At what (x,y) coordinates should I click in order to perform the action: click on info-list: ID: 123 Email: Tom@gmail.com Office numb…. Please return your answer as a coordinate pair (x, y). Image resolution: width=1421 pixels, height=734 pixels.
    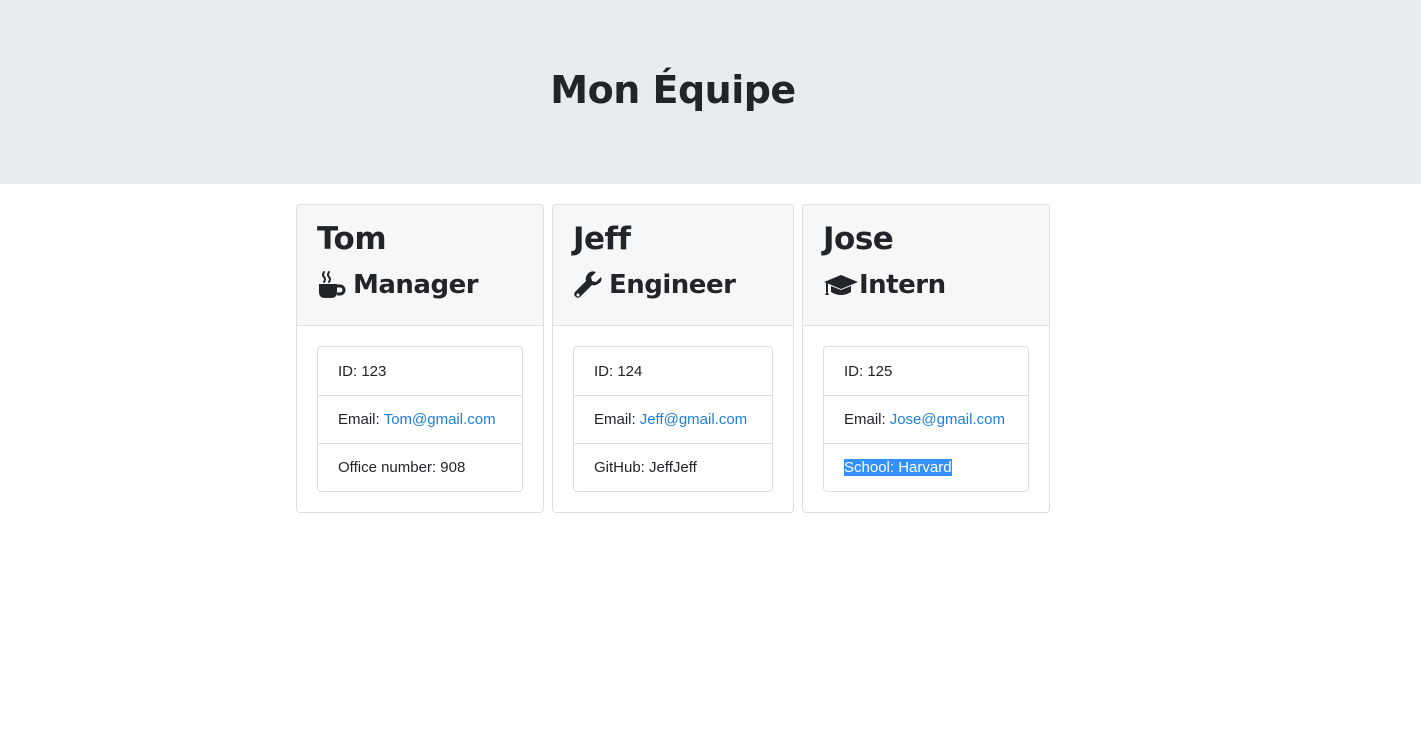
    Looking at the image, I should click on (420, 419).